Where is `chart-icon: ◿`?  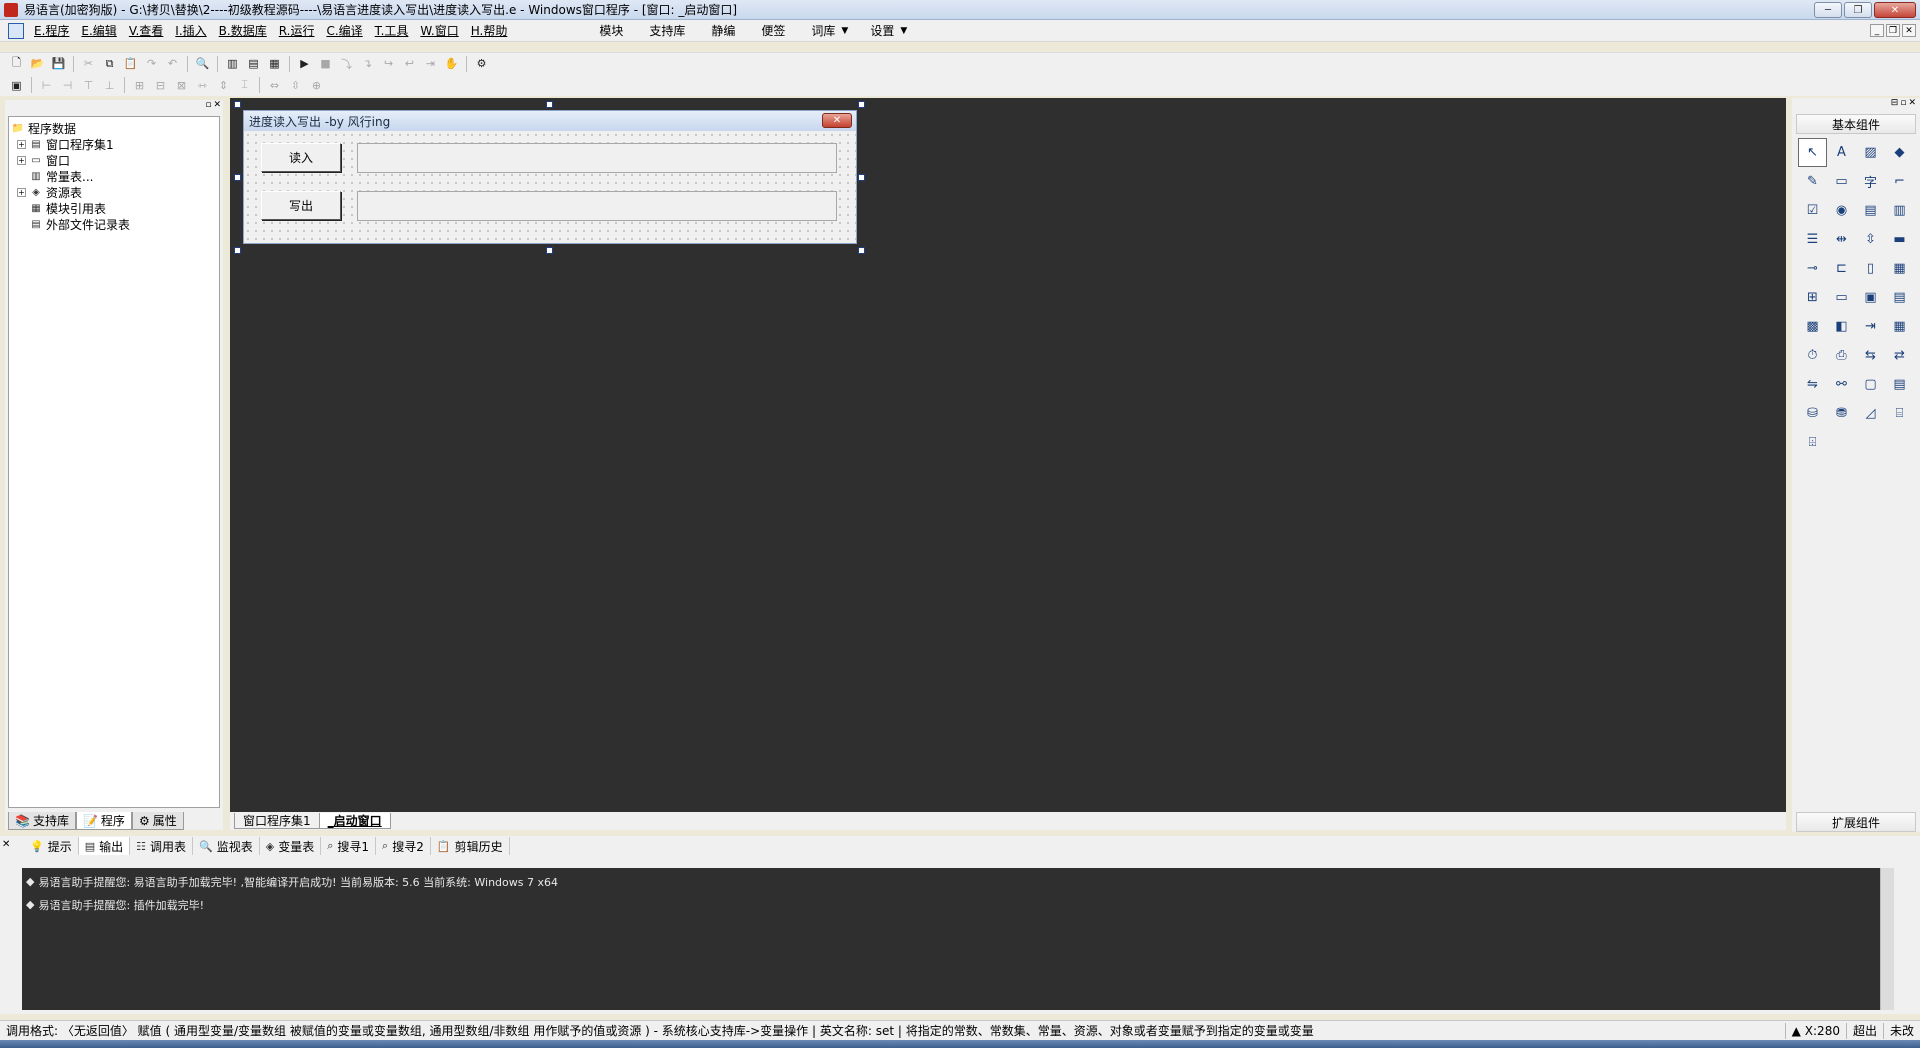
chart-icon: ◿ is located at coordinates (1870, 413).